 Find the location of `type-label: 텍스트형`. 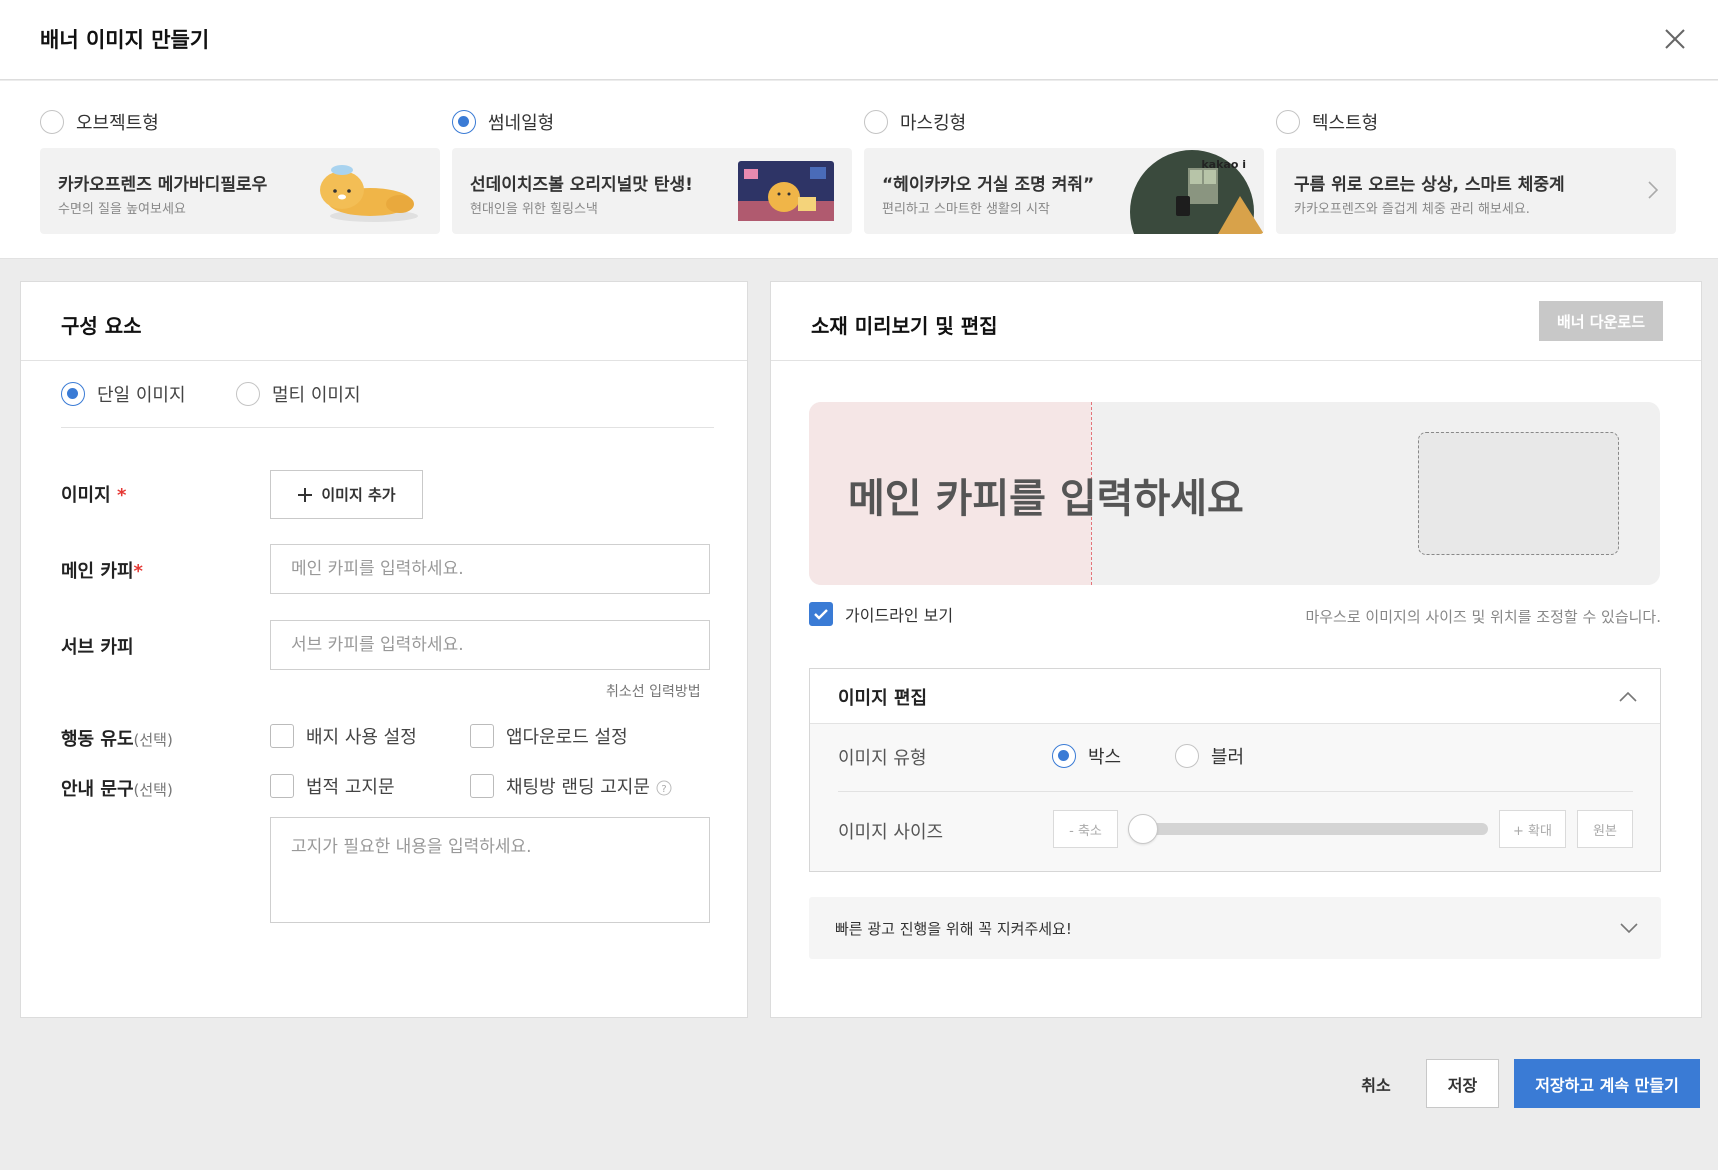

type-label: 텍스트형 is located at coordinates (1345, 123).